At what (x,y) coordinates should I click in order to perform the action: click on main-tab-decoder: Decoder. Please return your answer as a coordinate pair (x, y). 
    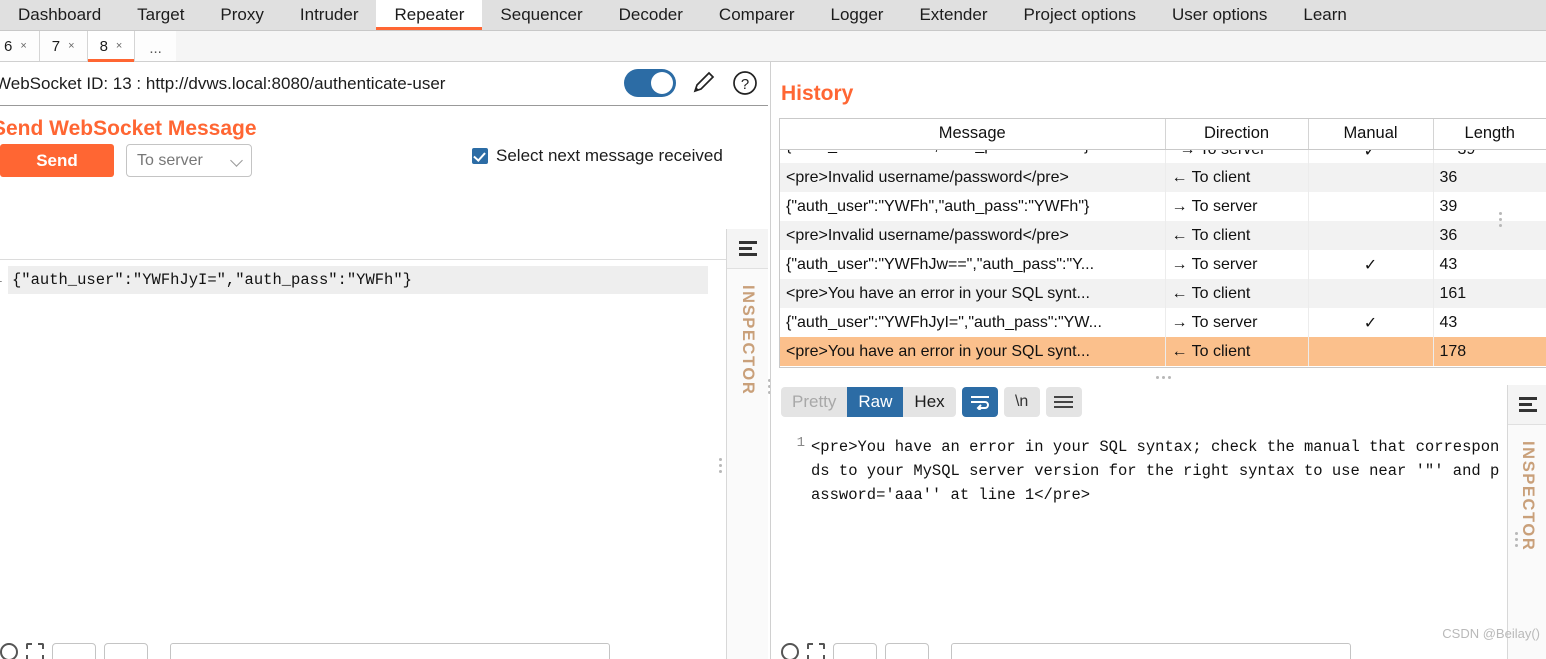
    Looking at the image, I should click on (651, 15).